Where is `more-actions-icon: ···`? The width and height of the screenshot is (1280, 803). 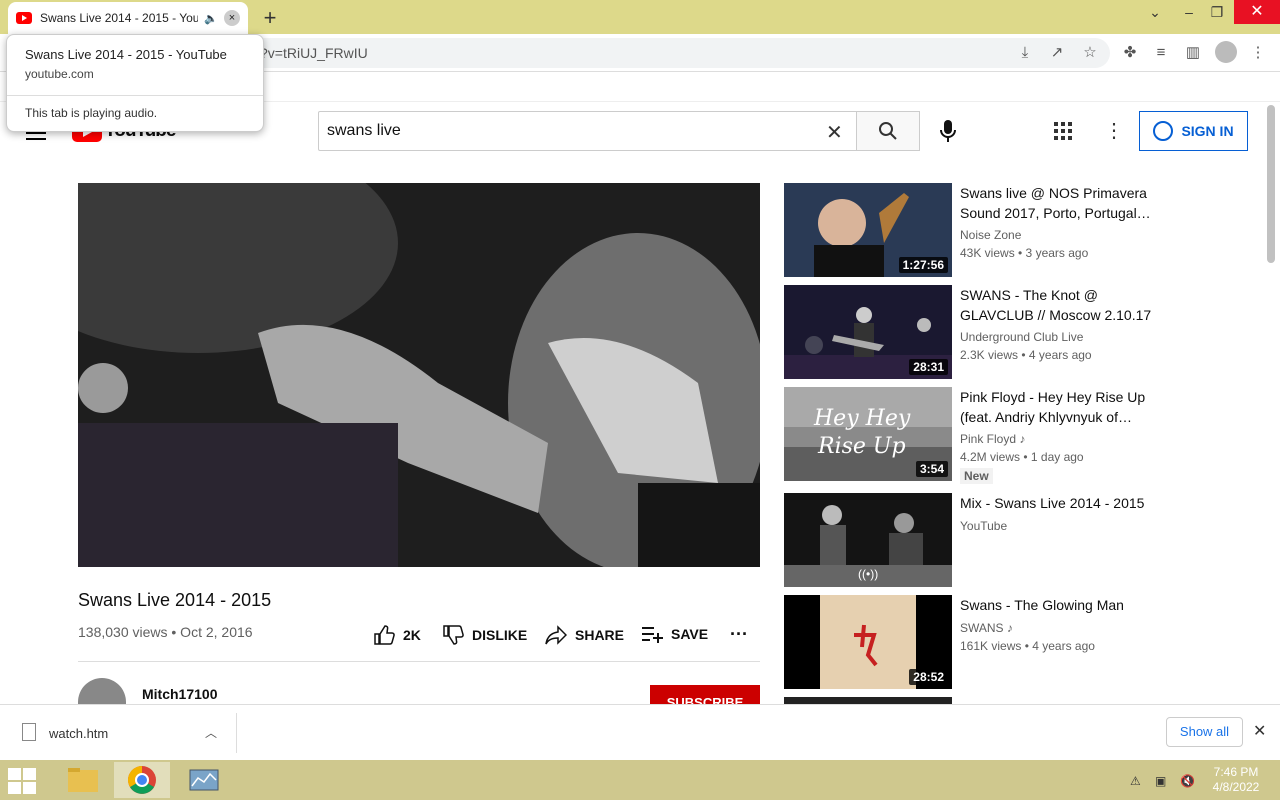 more-actions-icon: ··· is located at coordinates (739, 634).